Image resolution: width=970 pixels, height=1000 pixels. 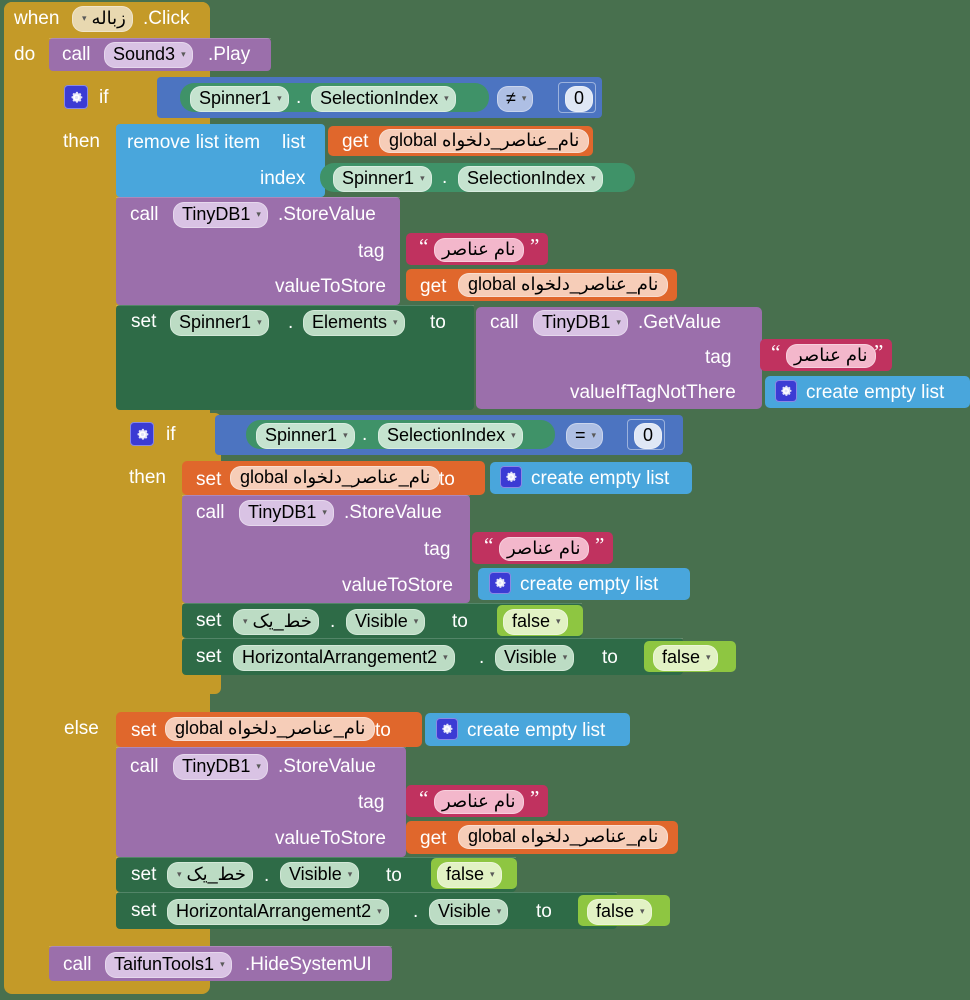 I want to click on inner-khat-false-field: false ▾, so click(x=535, y=622).